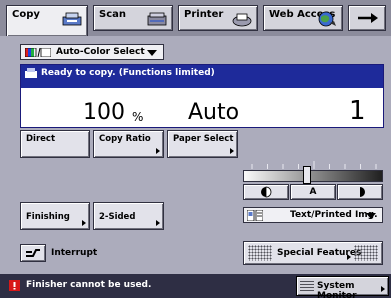  What do you see at coordinates (203, 139) in the screenshot?
I see `paper-select-button-label: Paper Select` at bounding box center [203, 139].